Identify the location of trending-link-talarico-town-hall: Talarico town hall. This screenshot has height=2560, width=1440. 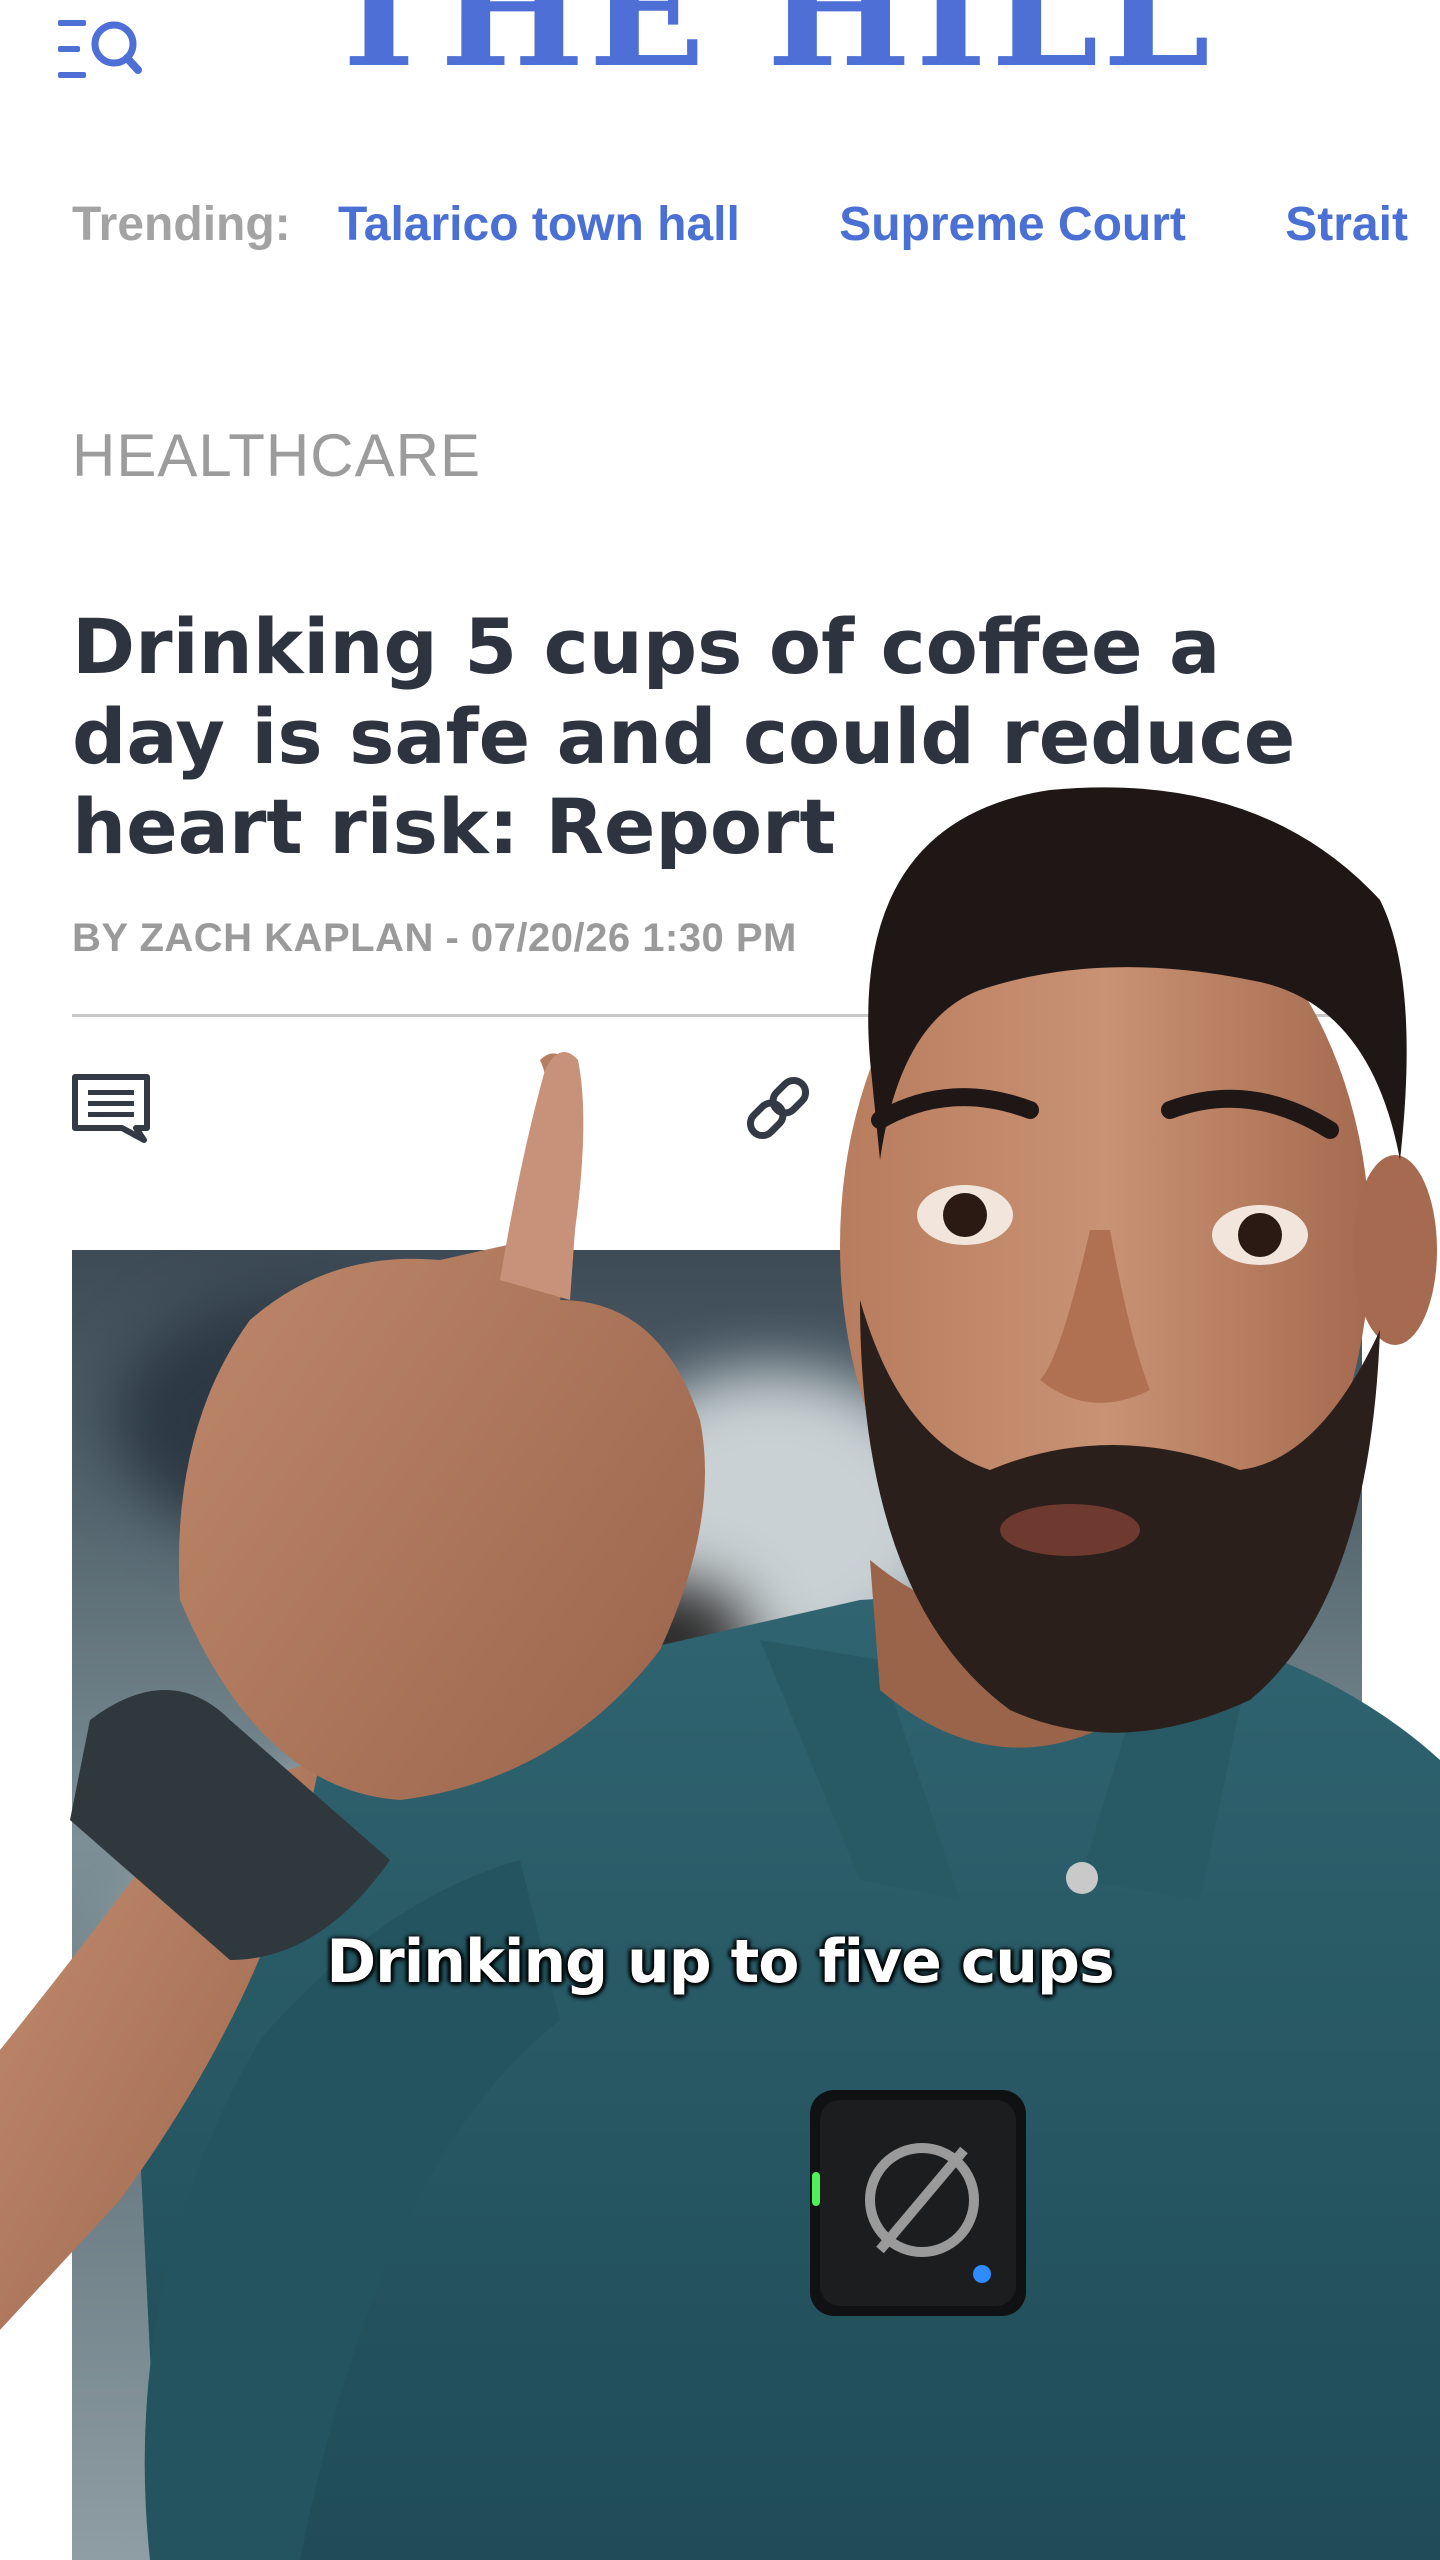
(539, 225).